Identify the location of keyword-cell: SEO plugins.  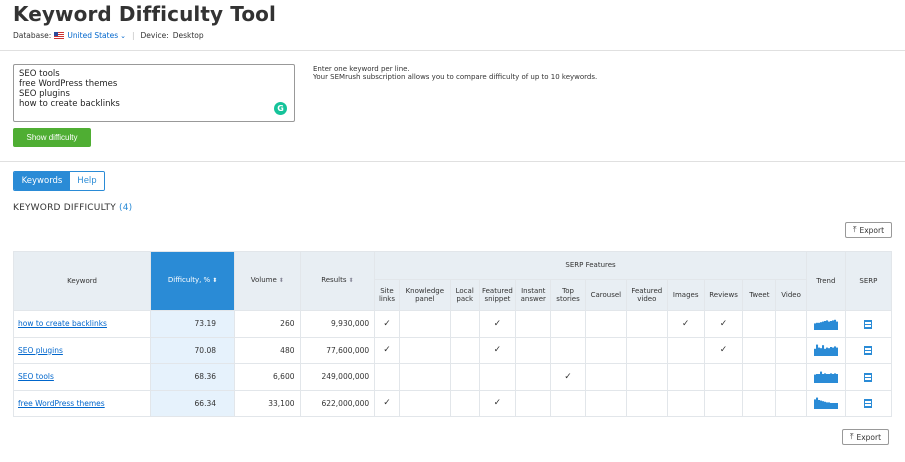
(82, 350).